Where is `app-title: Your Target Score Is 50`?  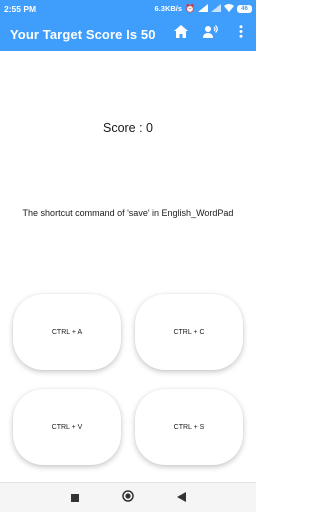 app-title: Your Target Score Is 50 is located at coordinates (83, 34).